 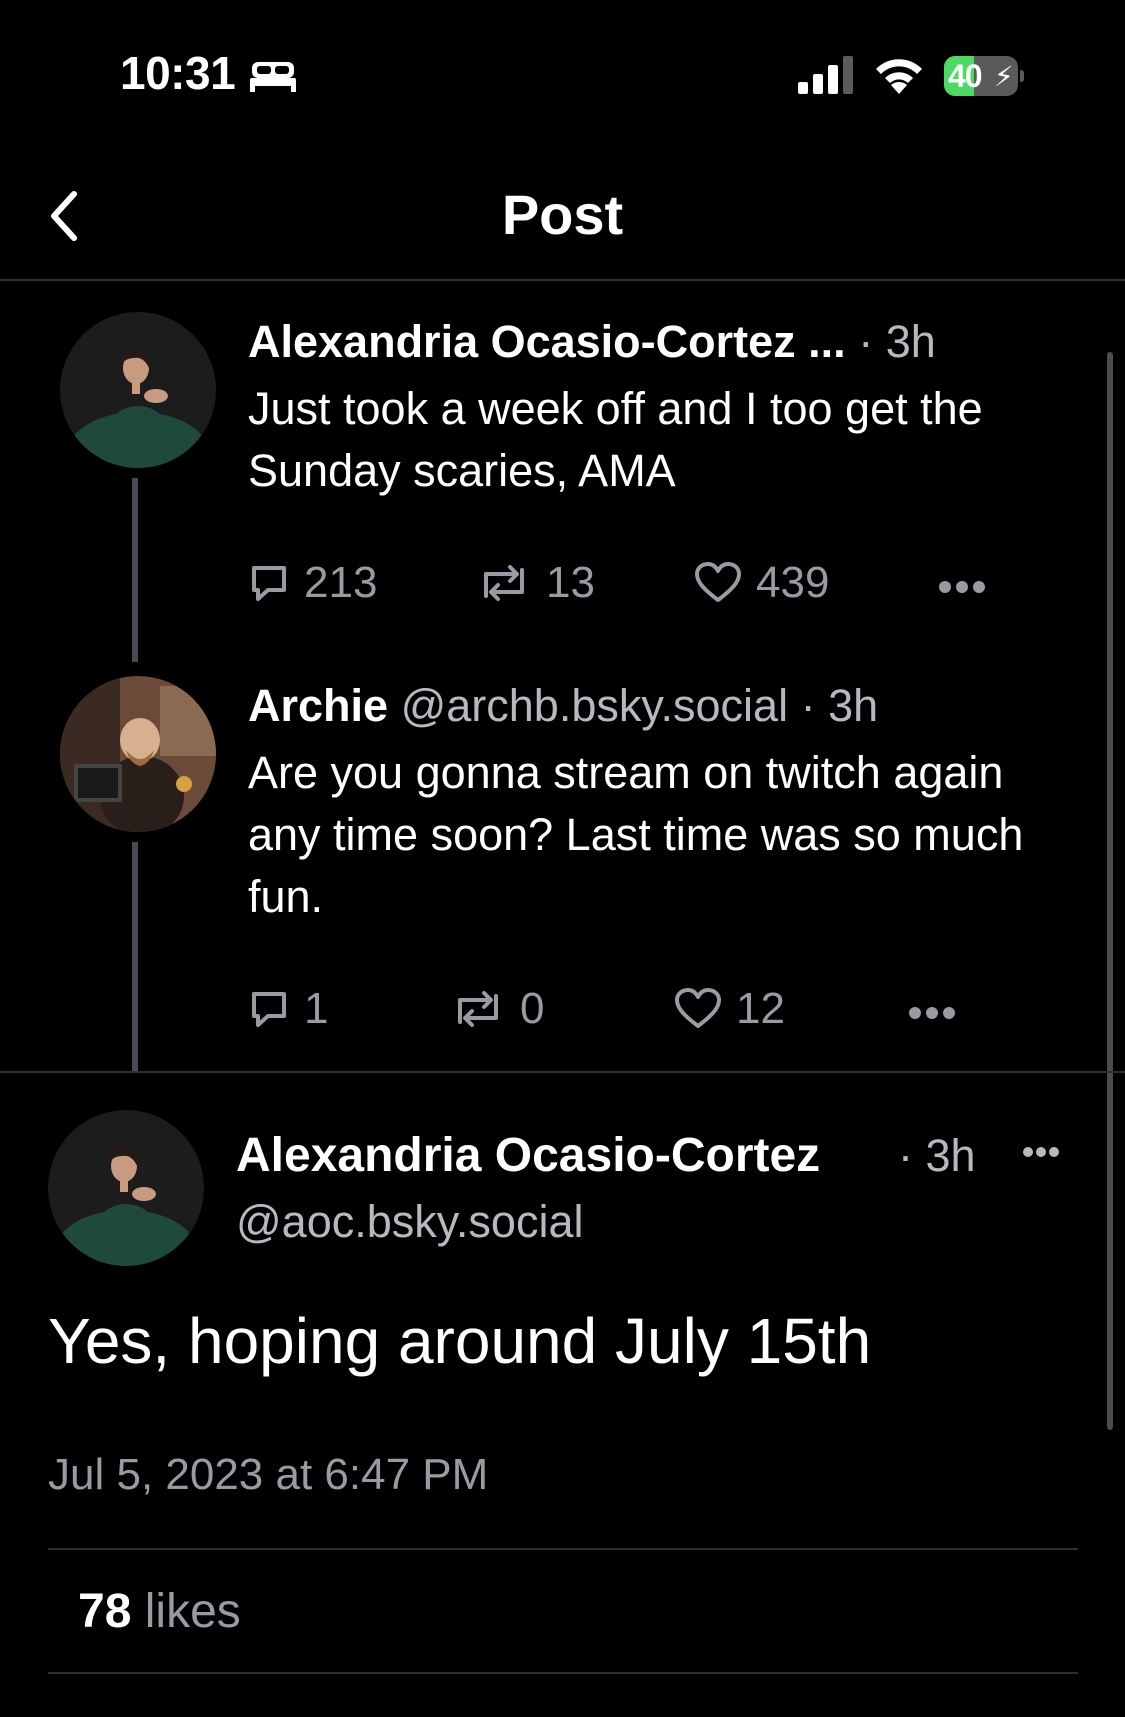 I want to click on wifi-icon, so click(x=899, y=76).